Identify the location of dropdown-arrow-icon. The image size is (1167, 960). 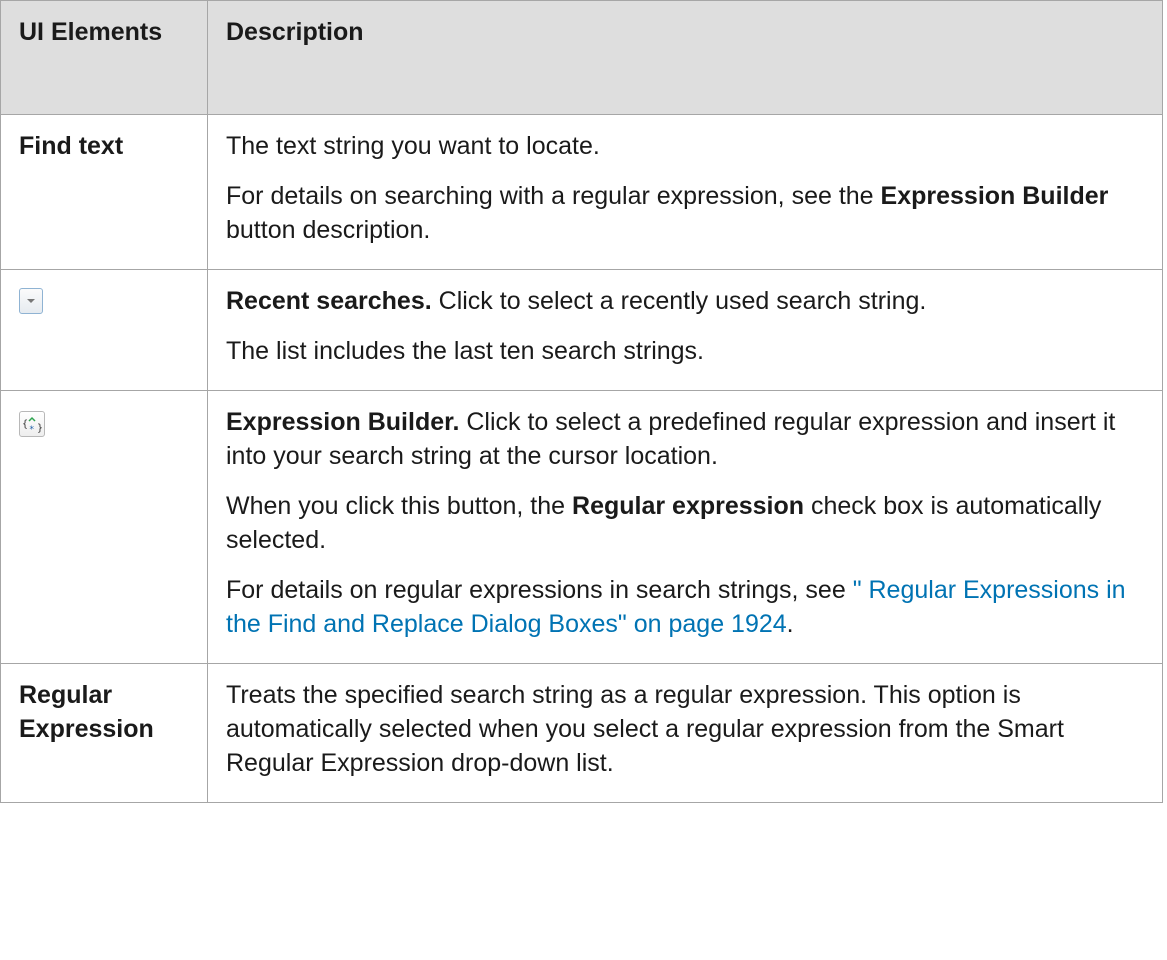
(31, 301).